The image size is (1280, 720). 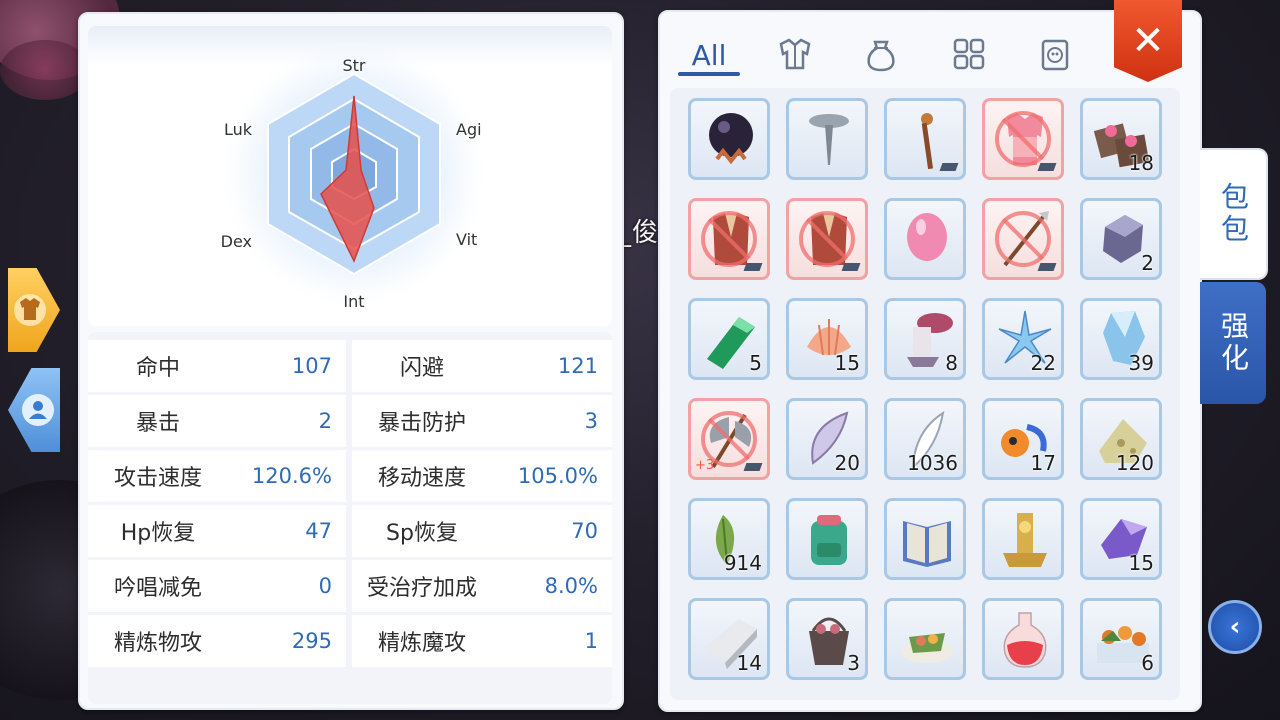 What do you see at coordinates (749, 663) in the screenshot?
I see `item-quantity: 14` at bounding box center [749, 663].